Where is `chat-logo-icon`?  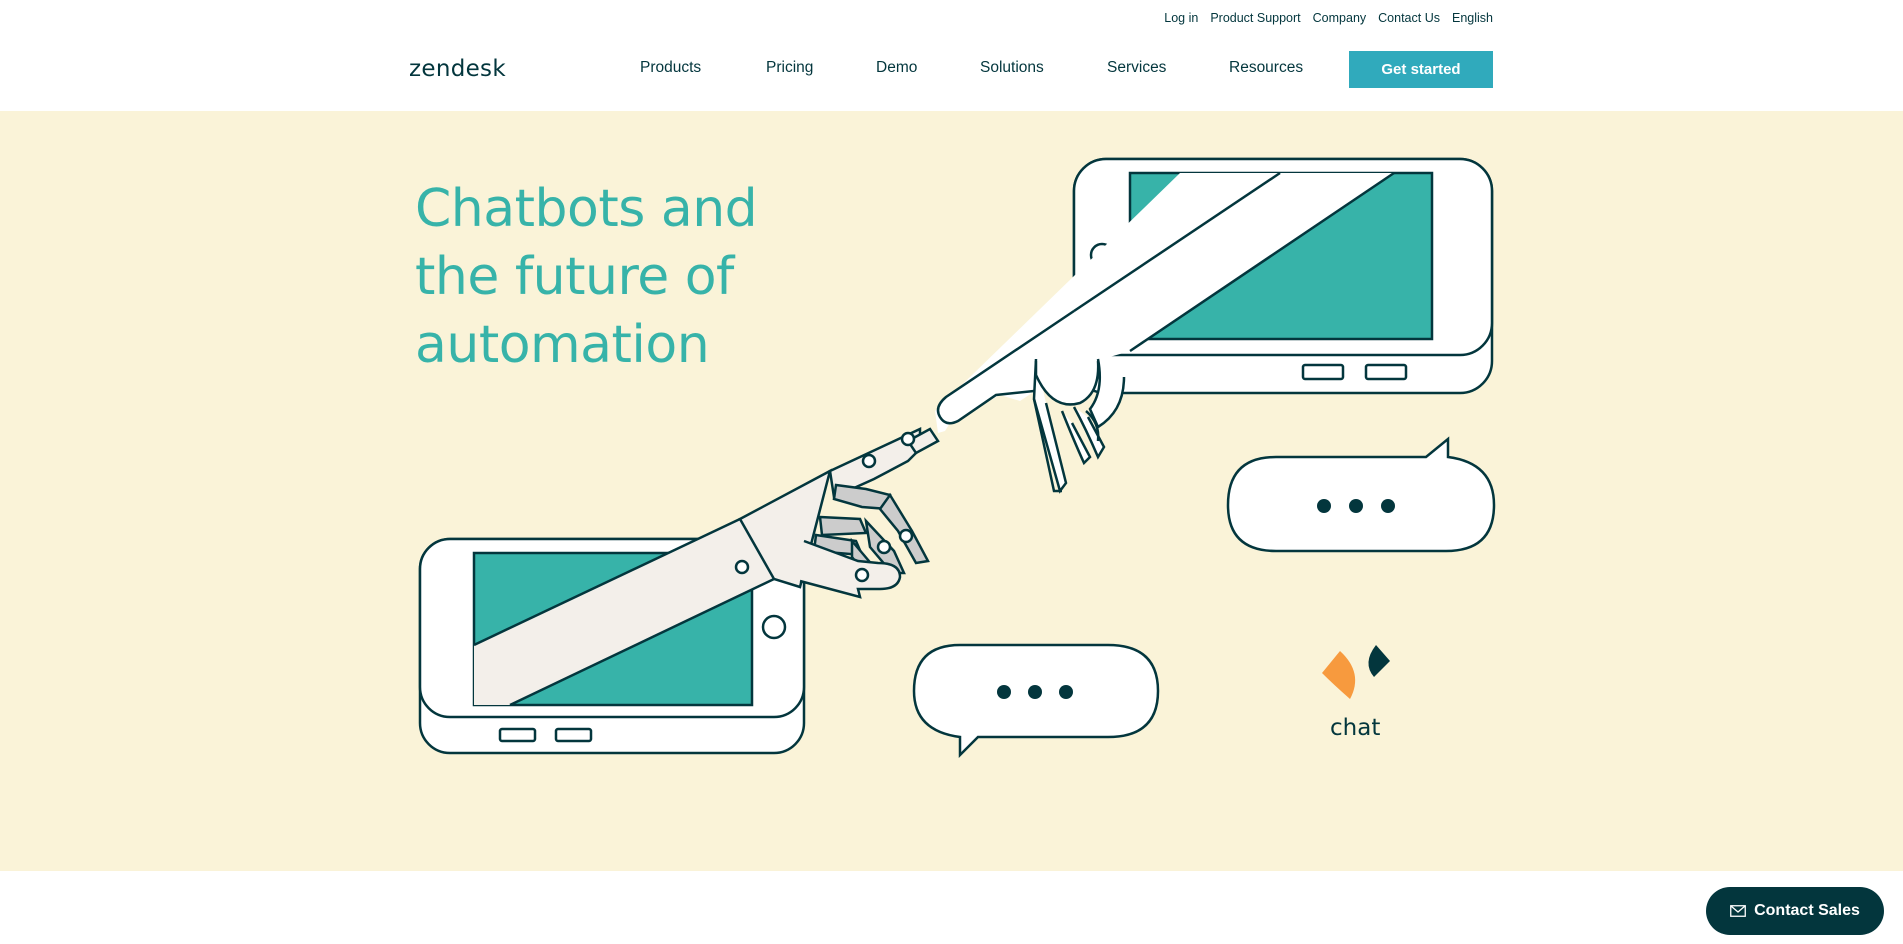
chat-logo-icon is located at coordinates (1356, 672).